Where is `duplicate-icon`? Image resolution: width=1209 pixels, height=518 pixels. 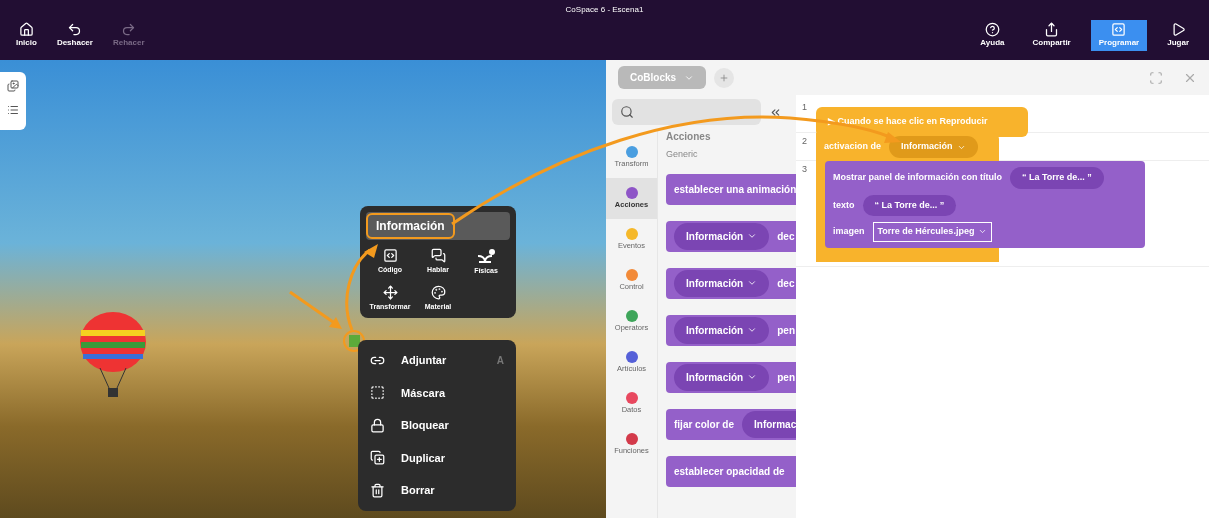
duplicate-icon is located at coordinates (377, 458).